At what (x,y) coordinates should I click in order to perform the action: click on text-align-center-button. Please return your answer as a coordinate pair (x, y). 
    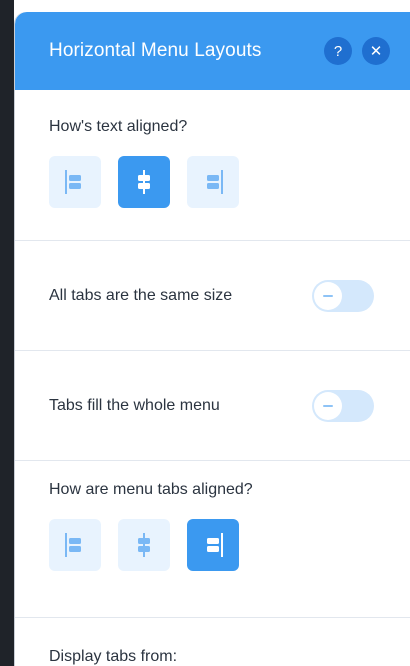
    Looking at the image, I should click on (144, 182).